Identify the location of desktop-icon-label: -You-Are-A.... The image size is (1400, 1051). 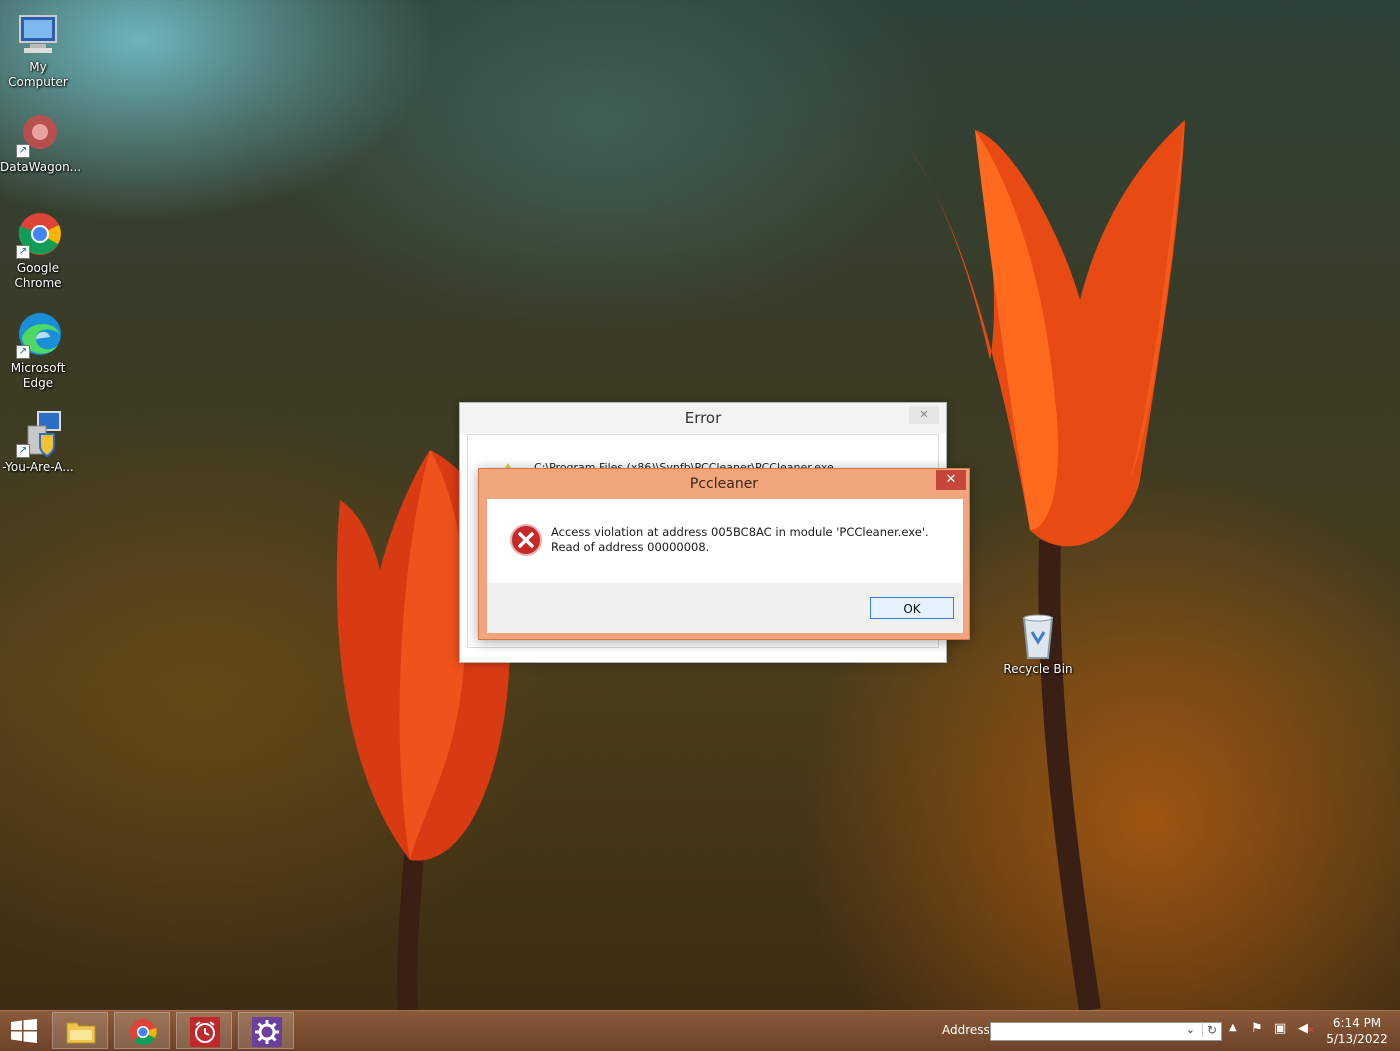
(38, 467).